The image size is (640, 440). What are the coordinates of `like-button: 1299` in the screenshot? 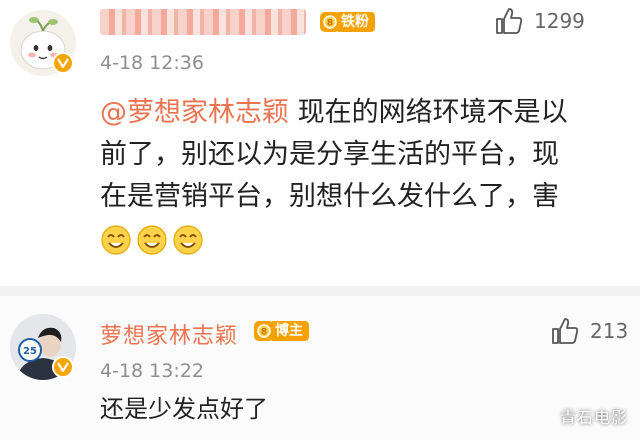 It's located at (539, 21).